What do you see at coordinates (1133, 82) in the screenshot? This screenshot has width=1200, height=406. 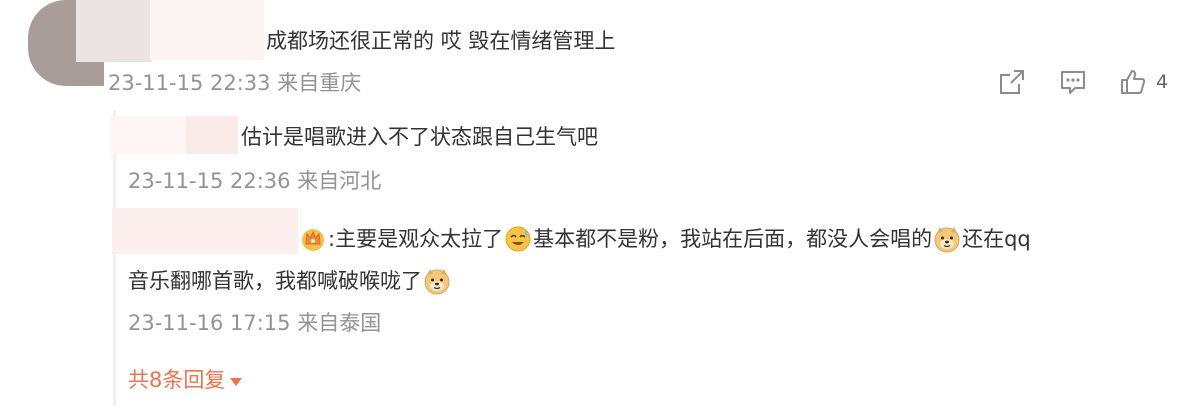 I see `like-icon` at bounding box center [1133, 82].